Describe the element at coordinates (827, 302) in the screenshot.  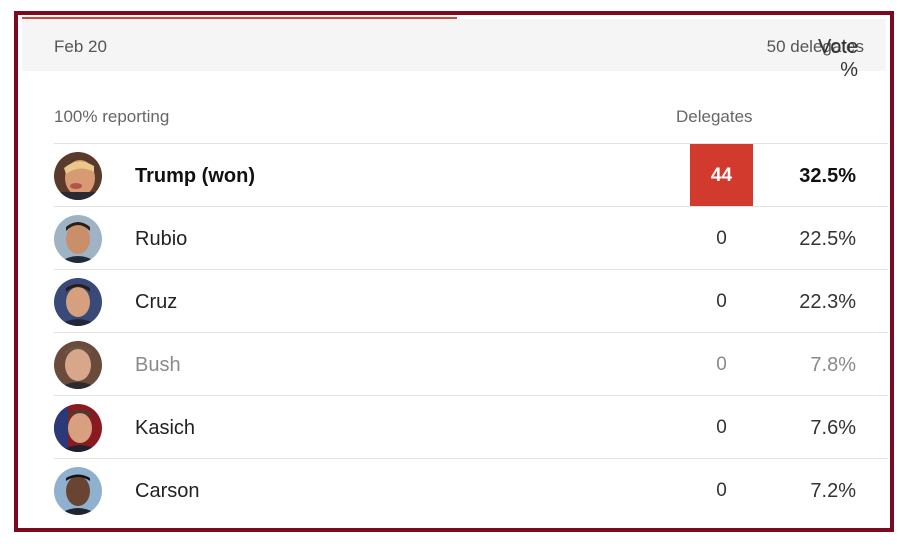
I see `candidate-vote-percent: 22.3%` at that location.